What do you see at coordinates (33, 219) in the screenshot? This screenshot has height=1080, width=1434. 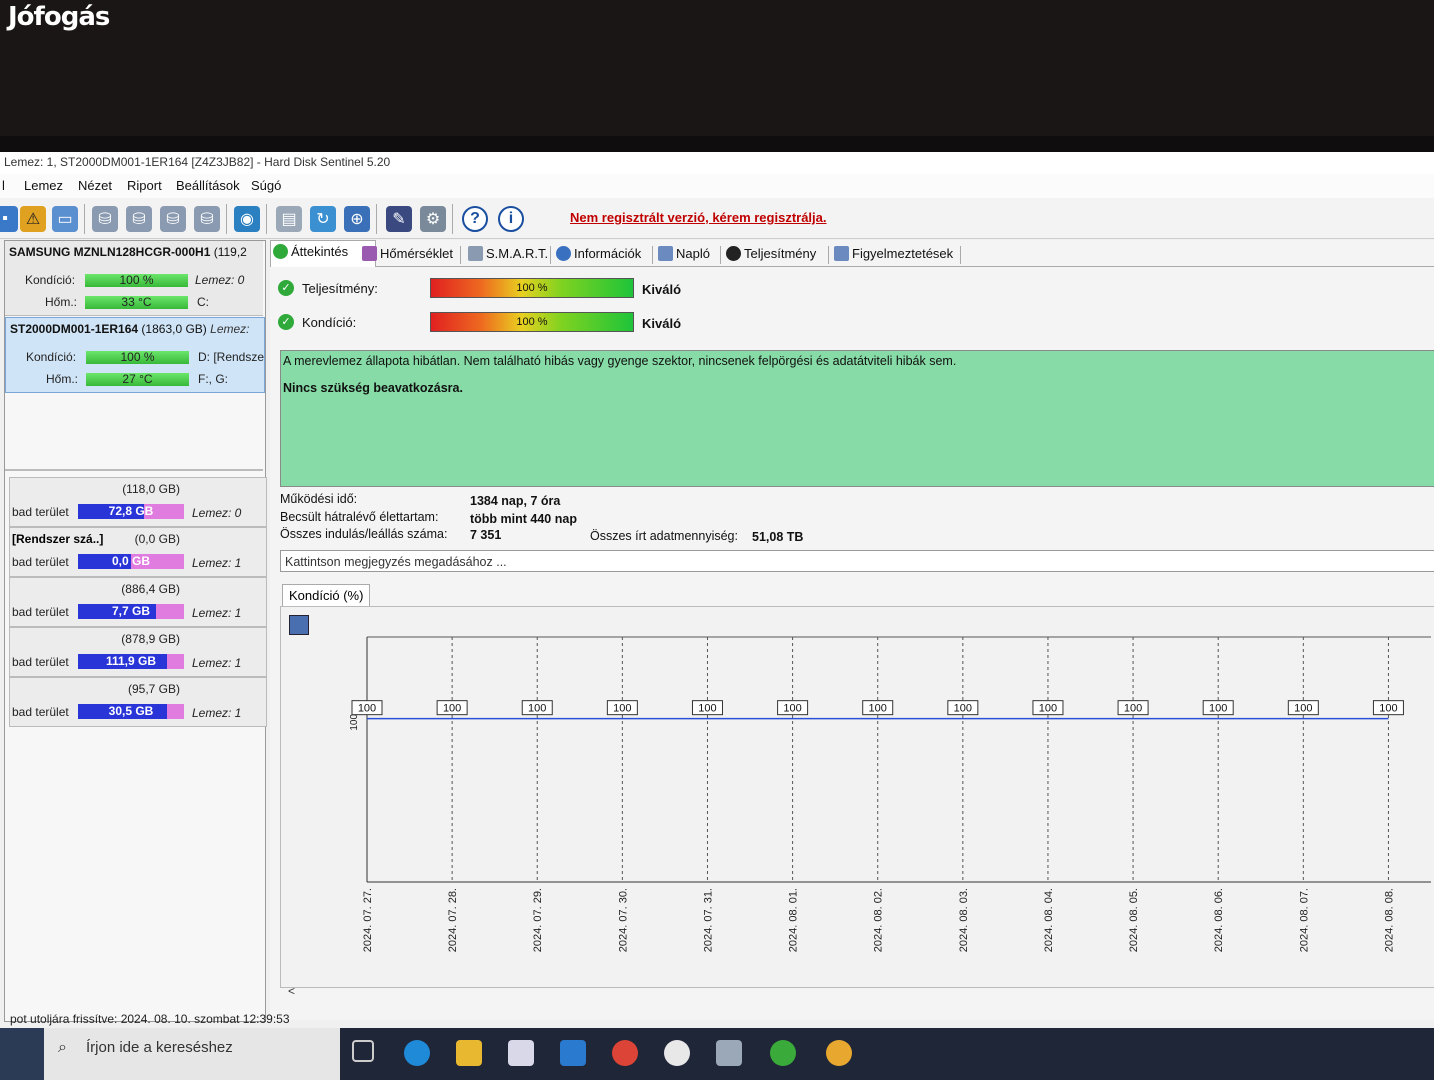 I see `alert-icon: ⚠` at bounding box center [33, 219].